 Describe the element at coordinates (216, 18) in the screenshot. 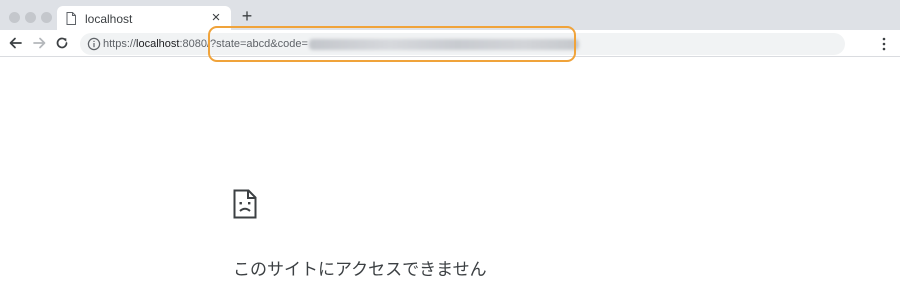

I see `tab-close-icon: ×` at that location.